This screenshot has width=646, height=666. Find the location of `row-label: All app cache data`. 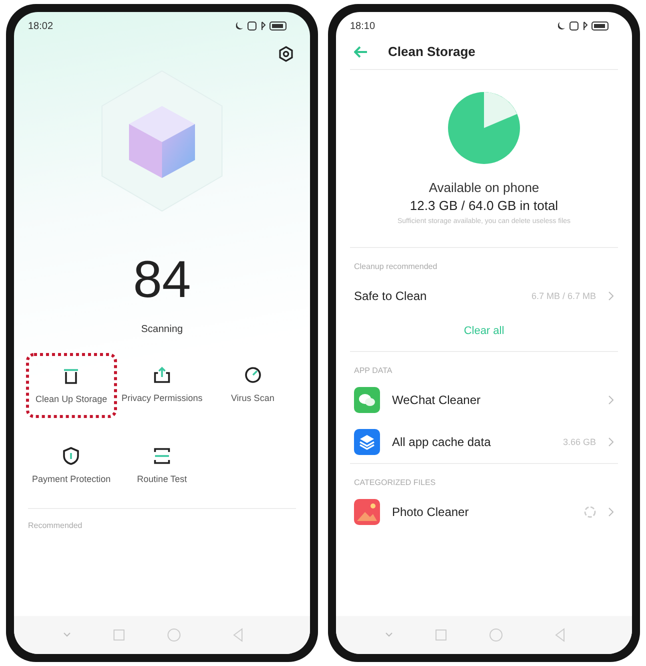

row-label: All app cache data is located at coordinates (442, 442).